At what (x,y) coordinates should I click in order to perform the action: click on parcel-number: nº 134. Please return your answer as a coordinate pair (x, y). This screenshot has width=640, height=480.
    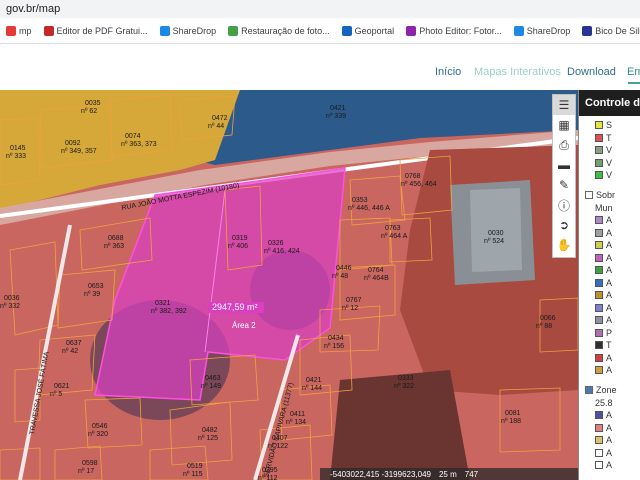
    Looking at the image, I should click on (296, 422).